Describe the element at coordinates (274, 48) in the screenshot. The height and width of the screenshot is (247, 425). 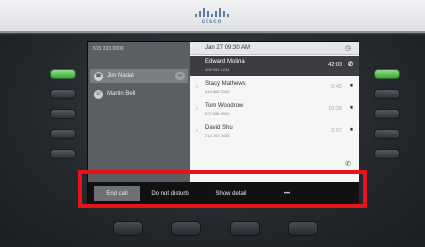
I see `screen-header: Jan 27 09:30 AM ◷` at that location.